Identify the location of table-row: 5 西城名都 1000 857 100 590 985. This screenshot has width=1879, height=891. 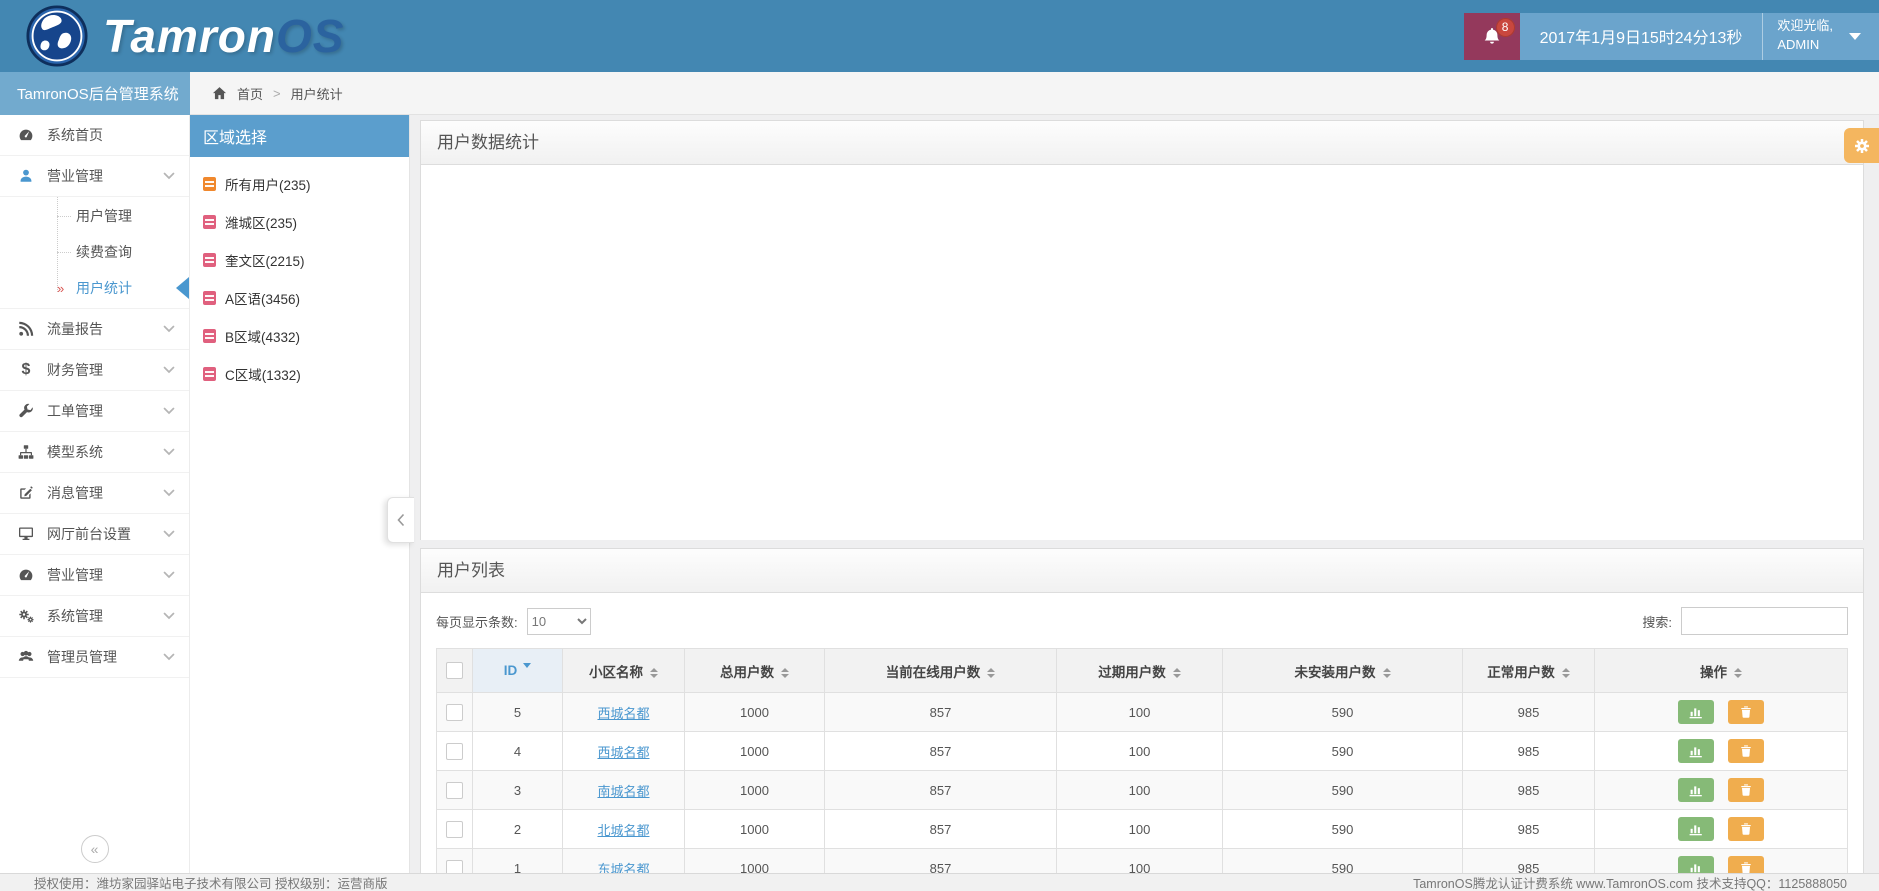
(1142, 712).